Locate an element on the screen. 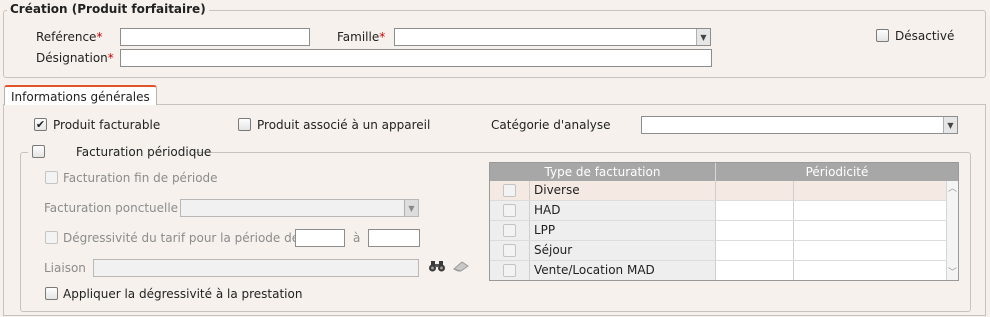 This screenshot has height=317, width=990. produit-associe-label: Produit associé à un appareil is located at coordinates (344, 125).